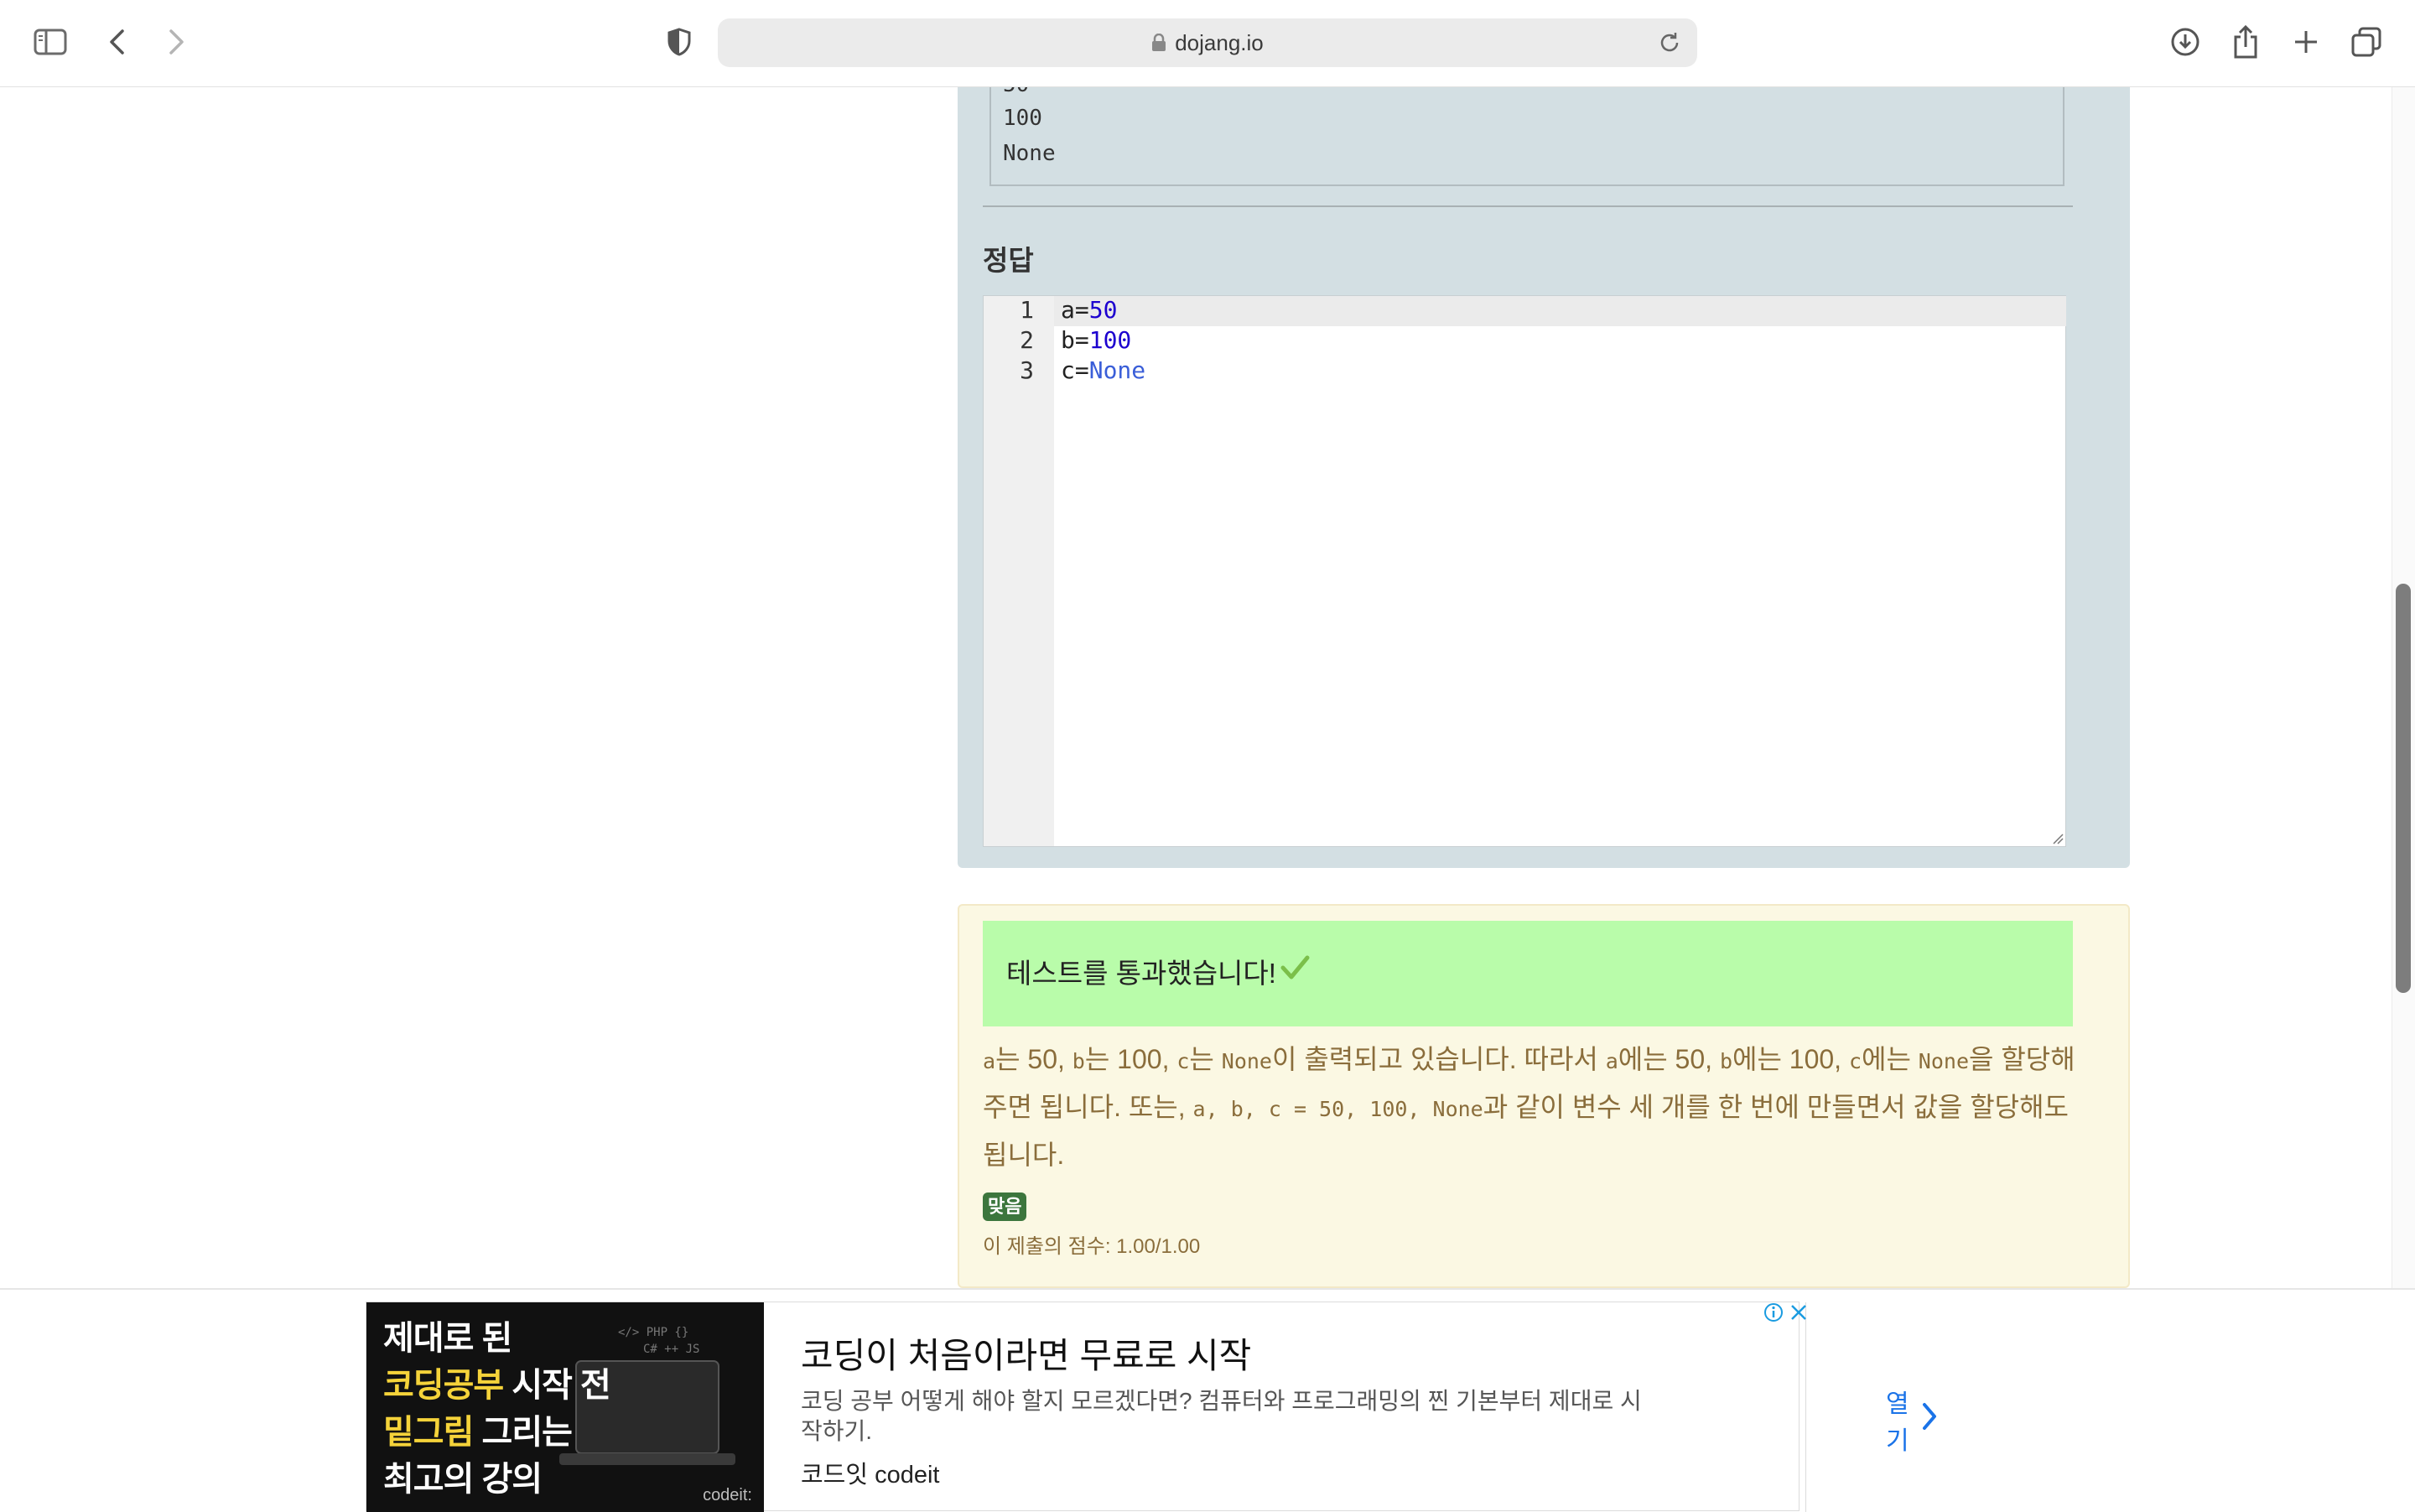  Describe the element at coordinates (1786, 1314) in the screenshot. I see `ad-choices` at that location.